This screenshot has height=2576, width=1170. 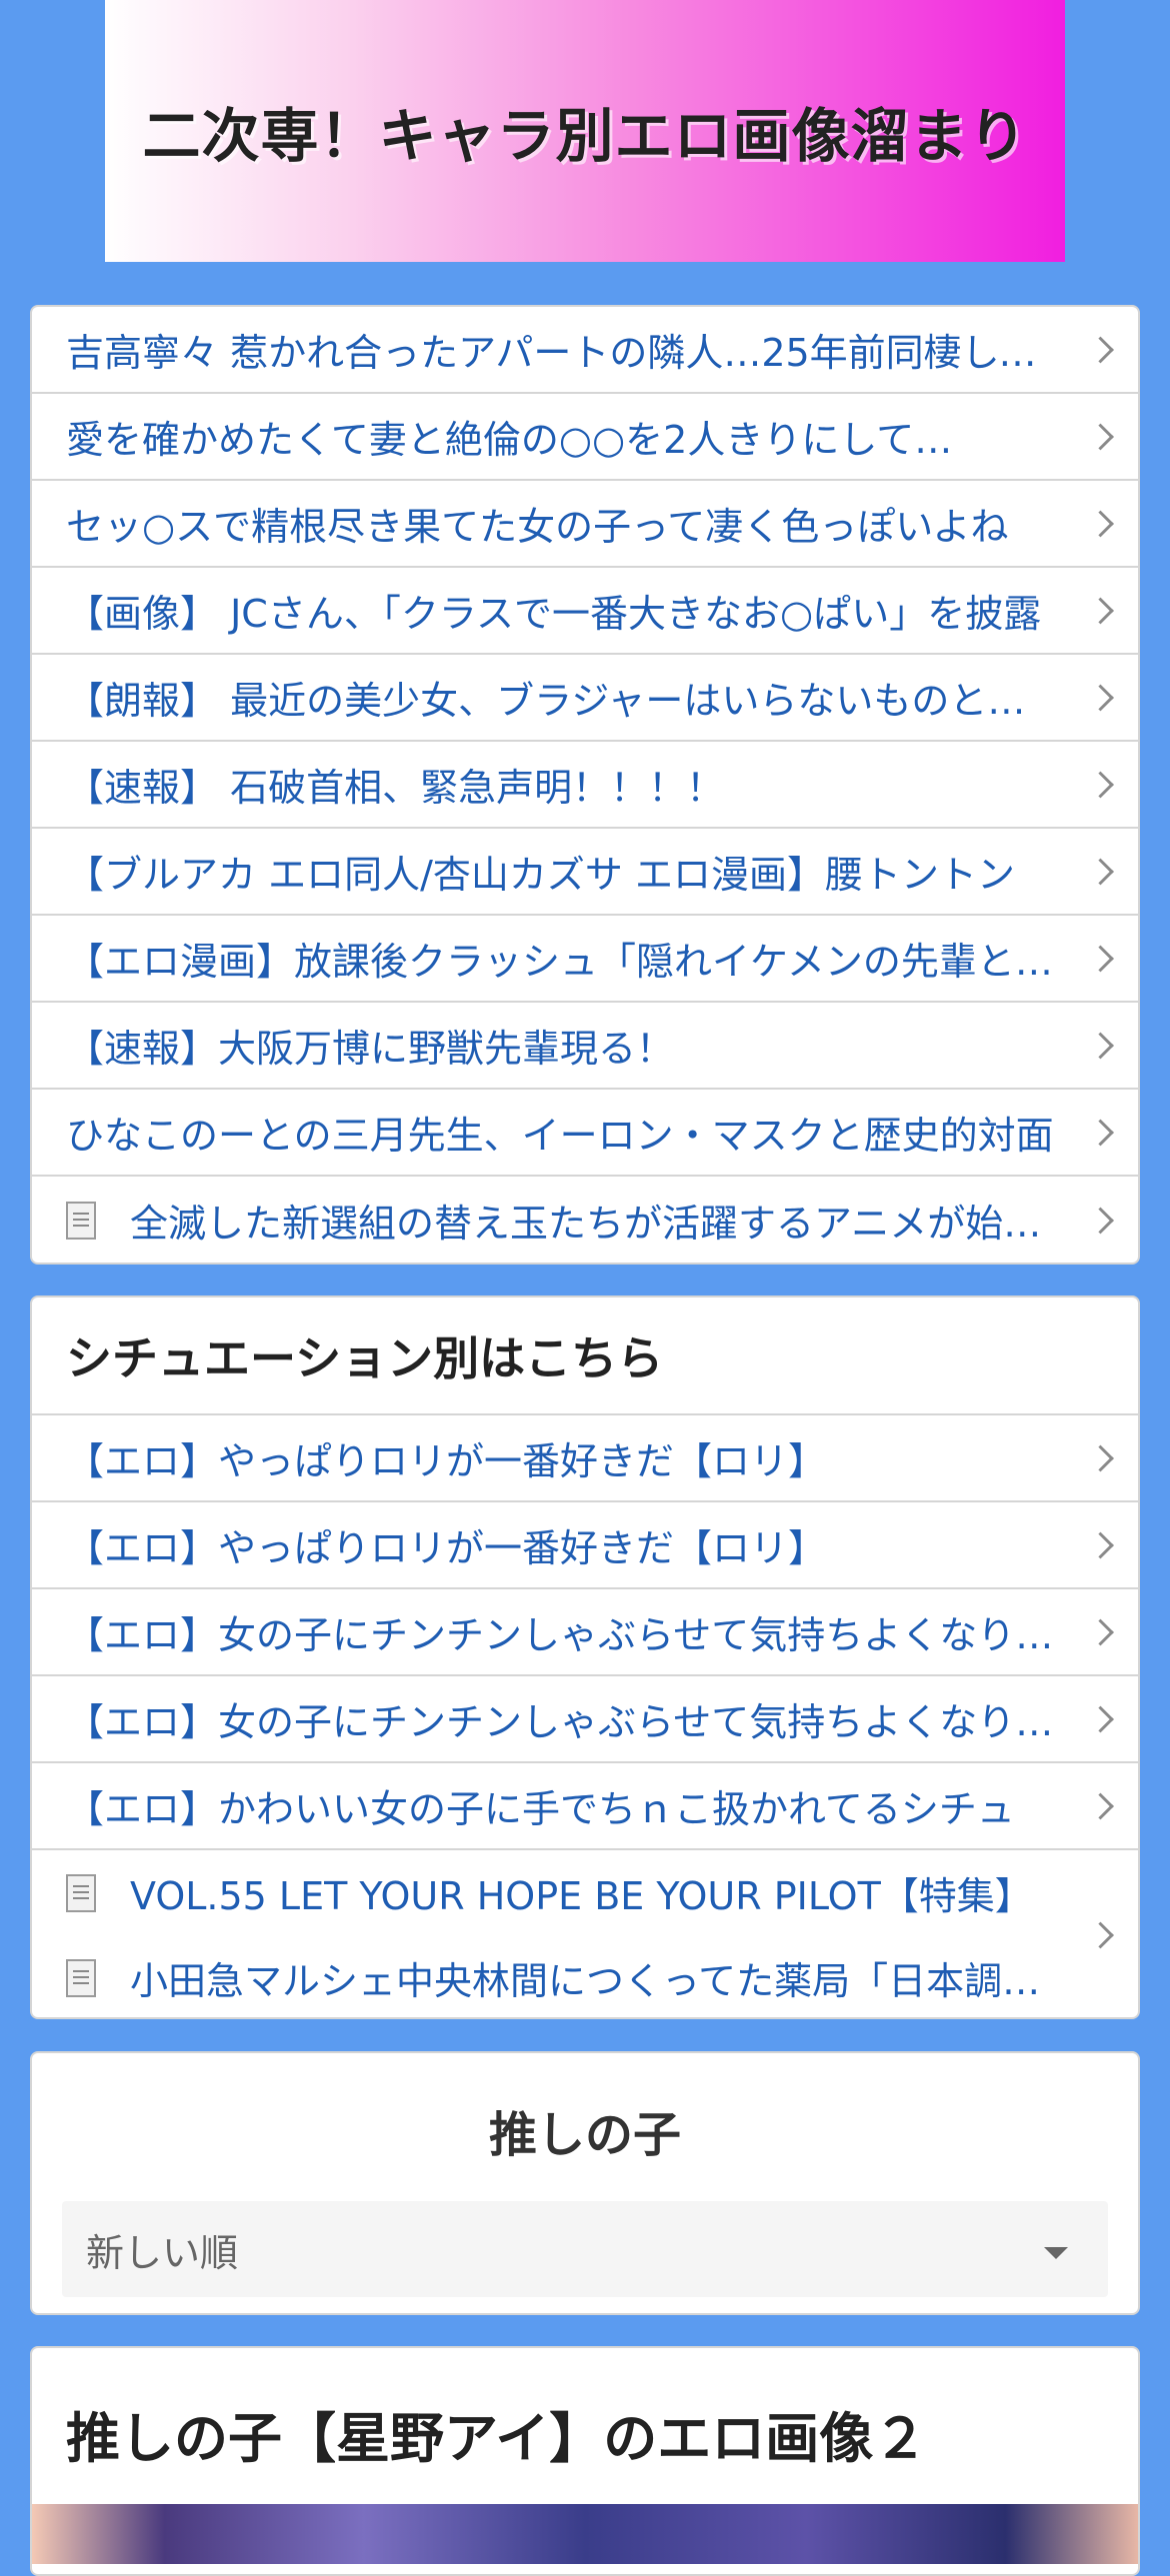 I want to click on list-item: 【速報】 石破首相、緊急声明！！！！, so click(x=585, y=785).